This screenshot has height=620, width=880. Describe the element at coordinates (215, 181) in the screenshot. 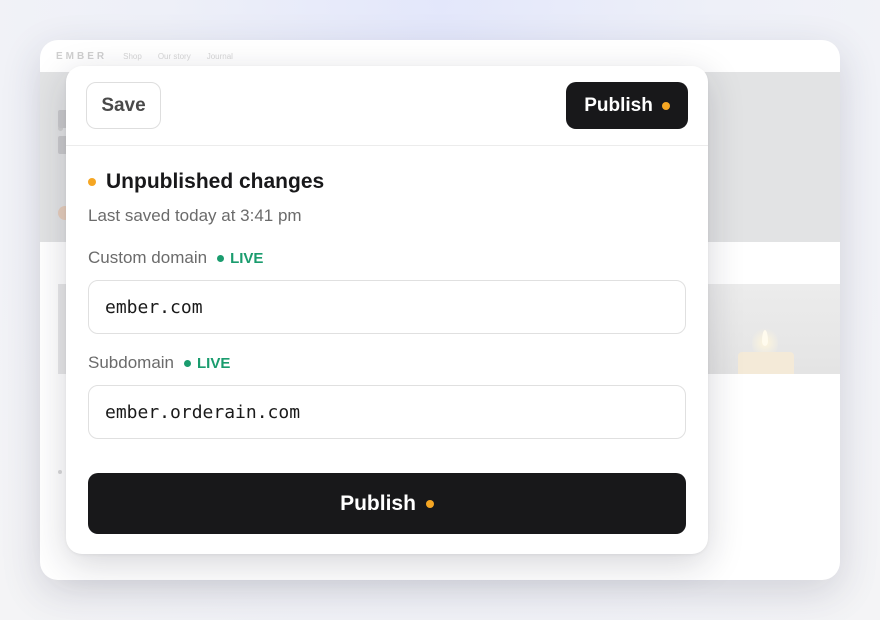

I see `status-title: Unpublished changes` at that location.